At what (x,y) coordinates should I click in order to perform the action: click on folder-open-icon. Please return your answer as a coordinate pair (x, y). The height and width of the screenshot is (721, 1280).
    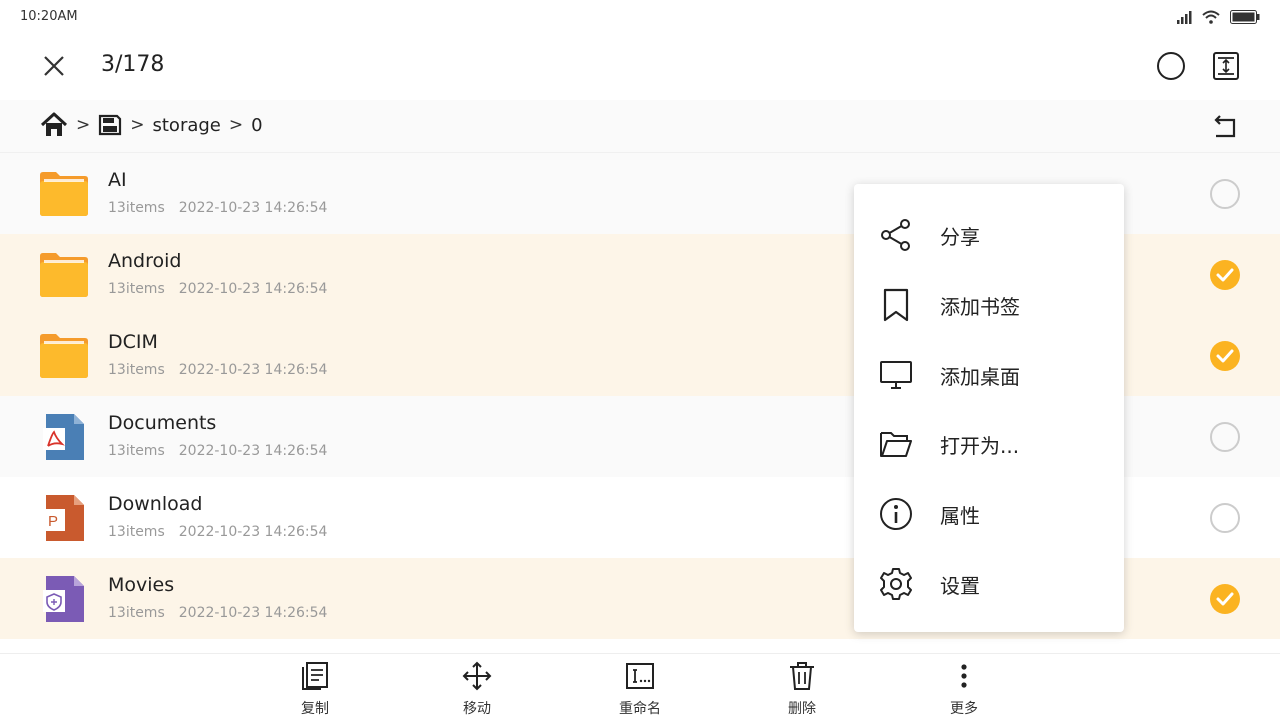
    Looking at the image, I should click on (896, 444).